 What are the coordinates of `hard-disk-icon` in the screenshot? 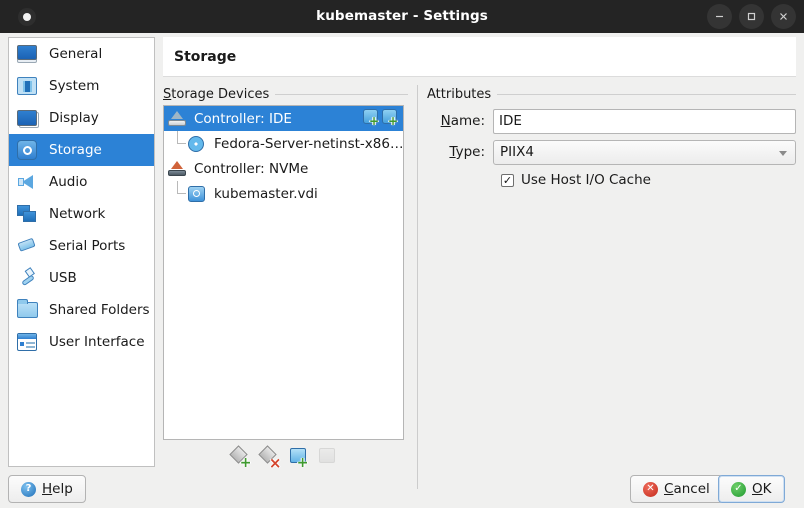 It's located at (198, 194).